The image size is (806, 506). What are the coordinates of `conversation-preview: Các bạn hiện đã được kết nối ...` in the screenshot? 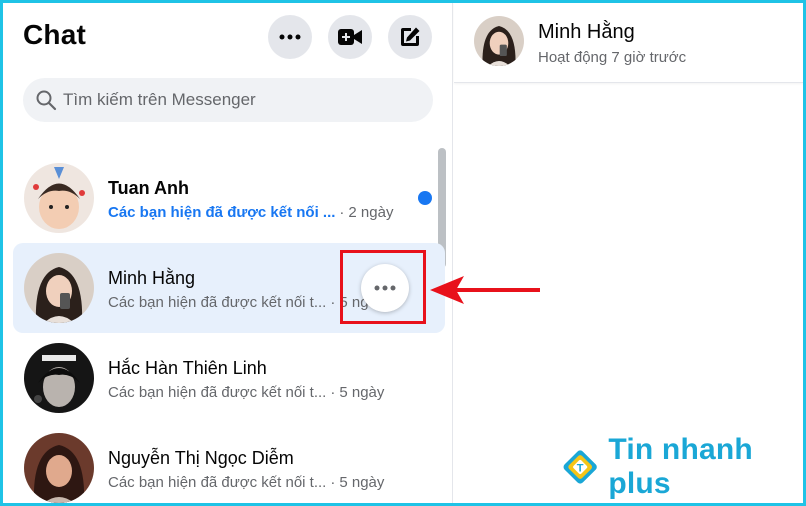 It's located at (222, 212).